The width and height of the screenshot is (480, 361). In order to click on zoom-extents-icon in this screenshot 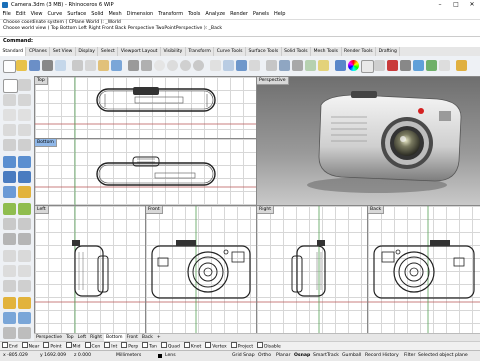, I will do `click(185, 65)`.